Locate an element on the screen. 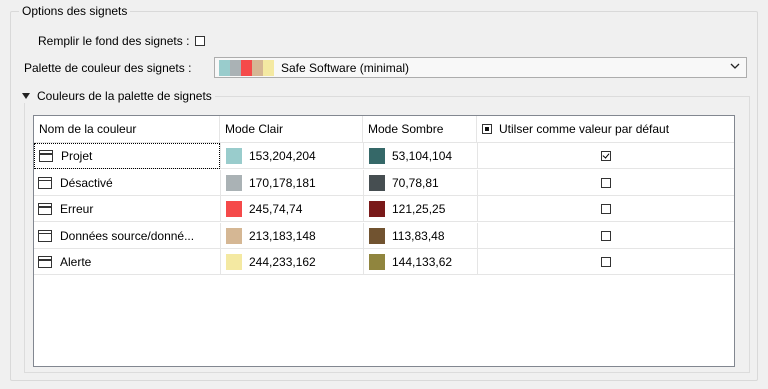 This screenshot has height=389, width=768. color-name: Alerte is located at coordinates (76, 262).